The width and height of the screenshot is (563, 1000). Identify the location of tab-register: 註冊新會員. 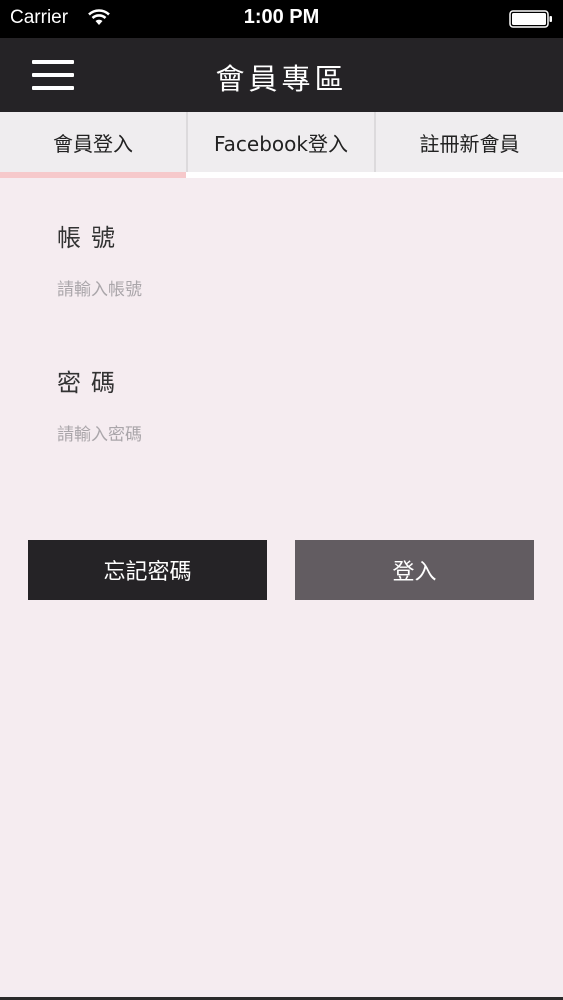
(469, 142).